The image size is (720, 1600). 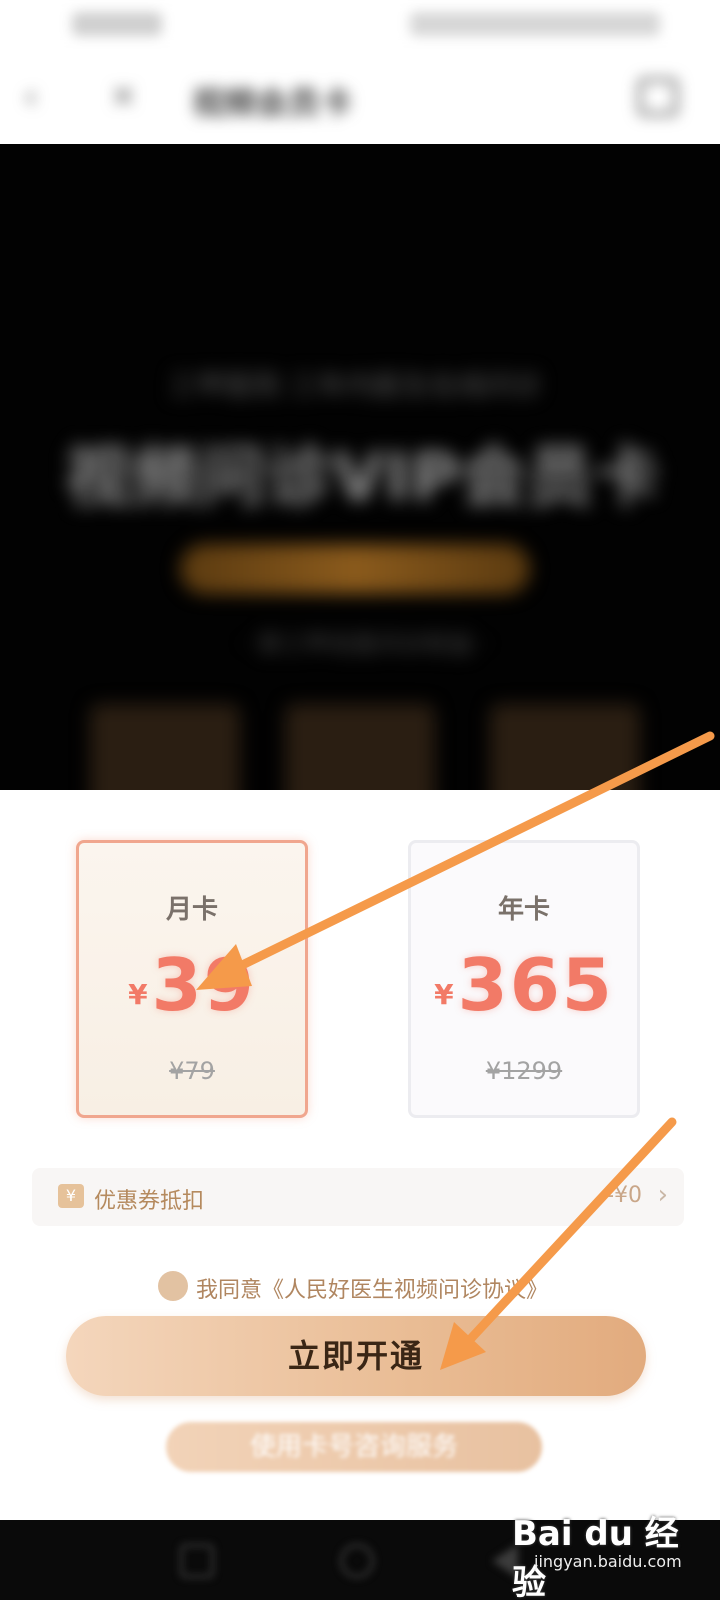 What do you see at coordinates (355, 569) in the screenshot?
I see `hero-pill` at bounding box center [355, 569].